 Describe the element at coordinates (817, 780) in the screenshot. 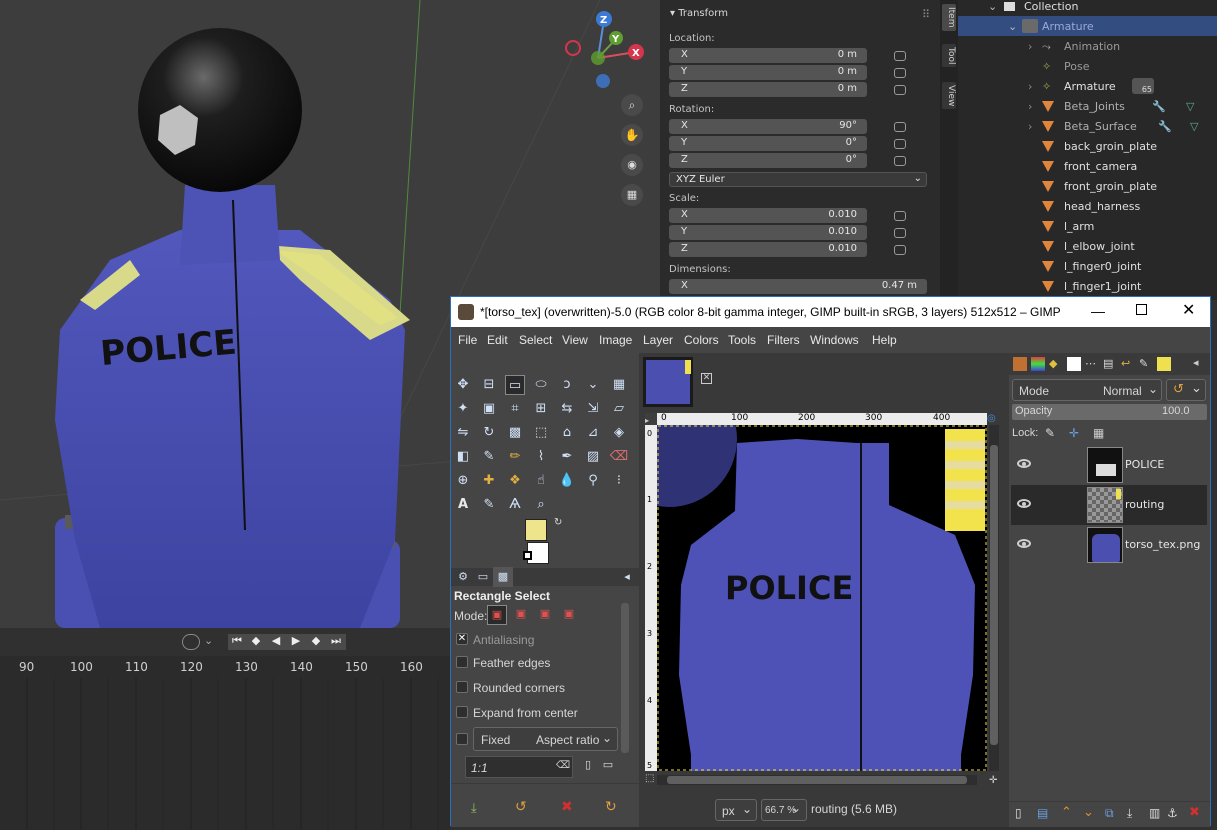

I see `horizontal-scrollbar` at that location.